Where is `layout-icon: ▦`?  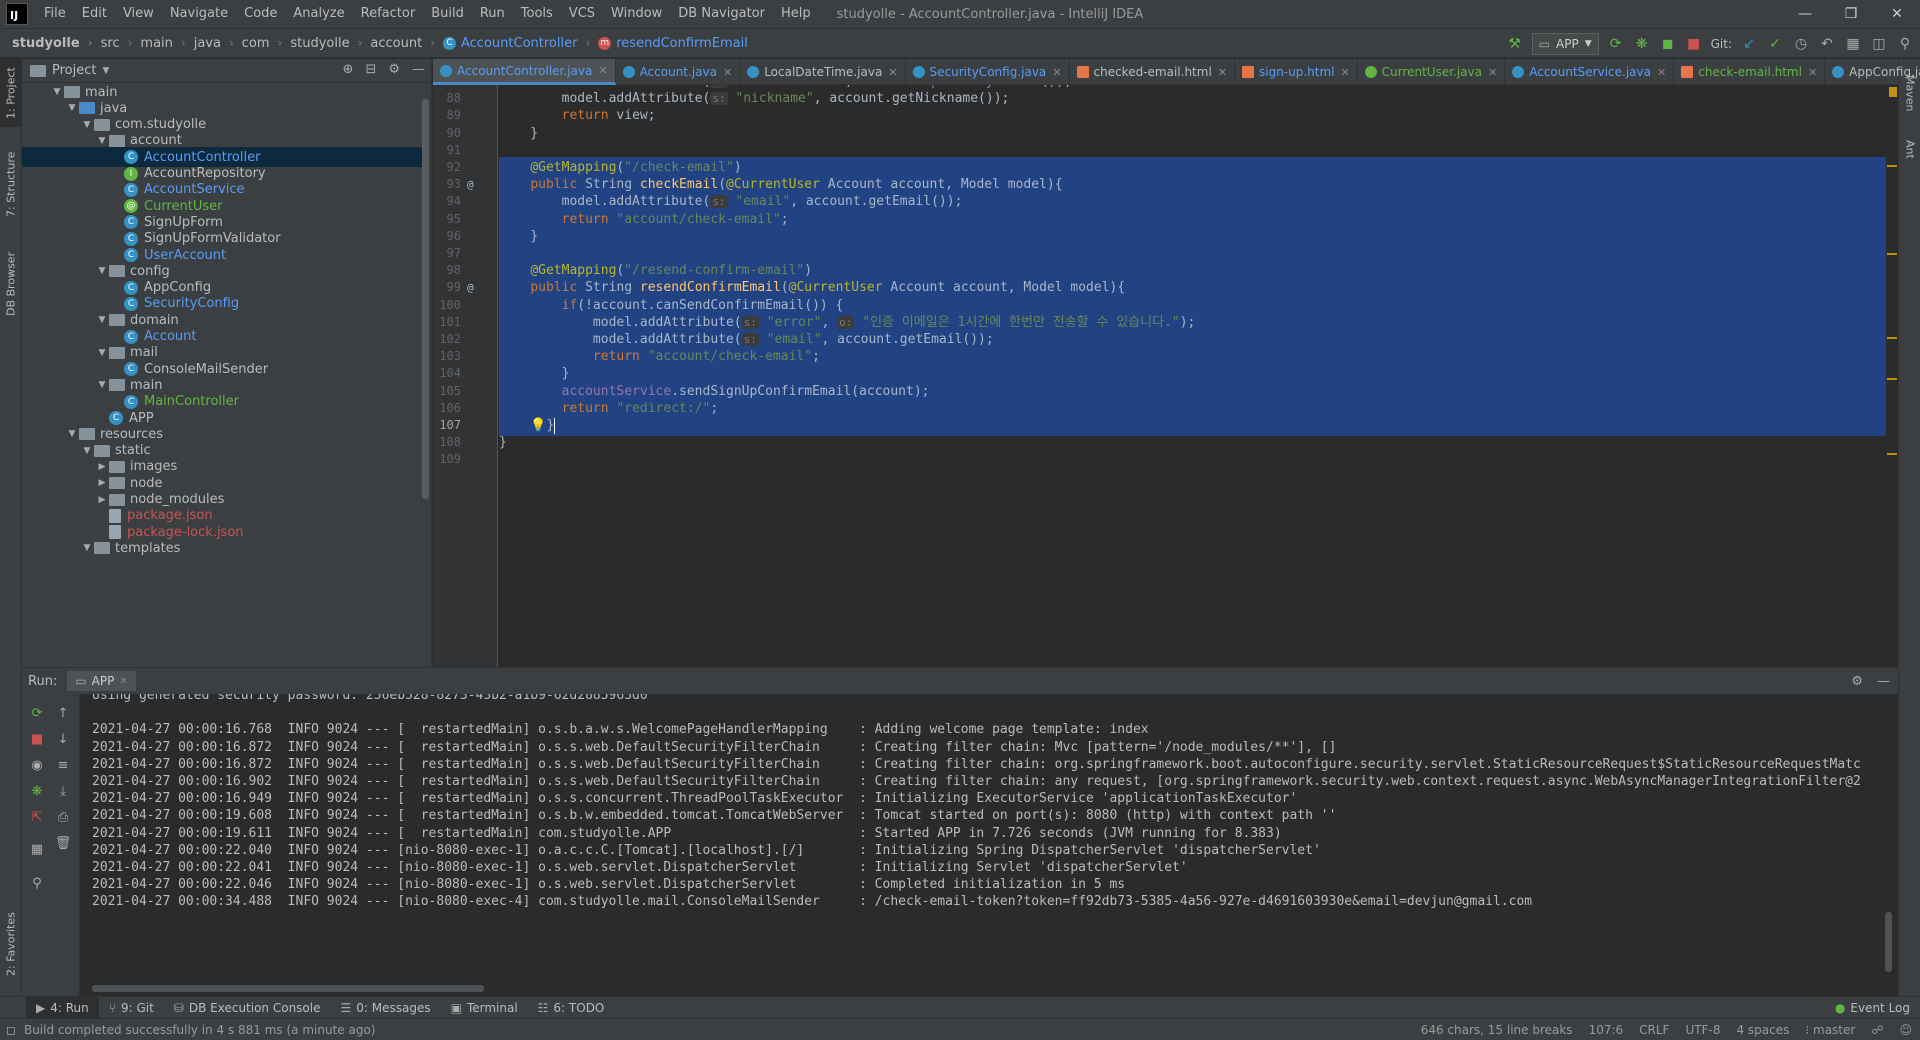 layout-icon: ▦ is located at coordinates (37, 849).